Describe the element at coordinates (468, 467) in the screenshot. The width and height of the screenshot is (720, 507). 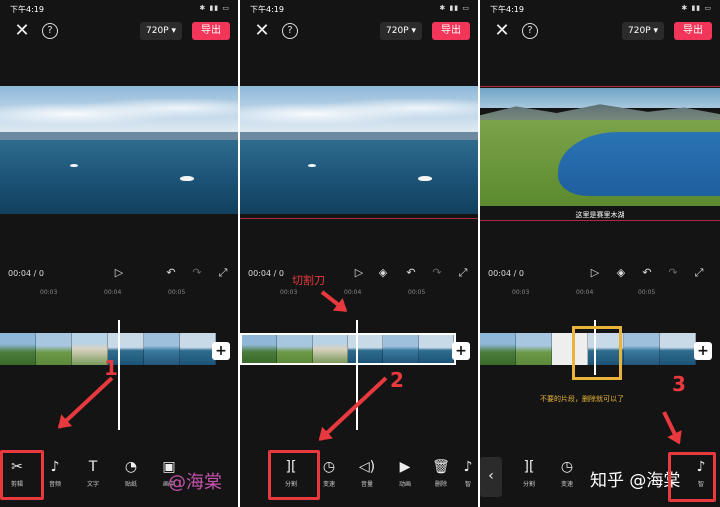
I see `smart-icon: ♪` at that location.